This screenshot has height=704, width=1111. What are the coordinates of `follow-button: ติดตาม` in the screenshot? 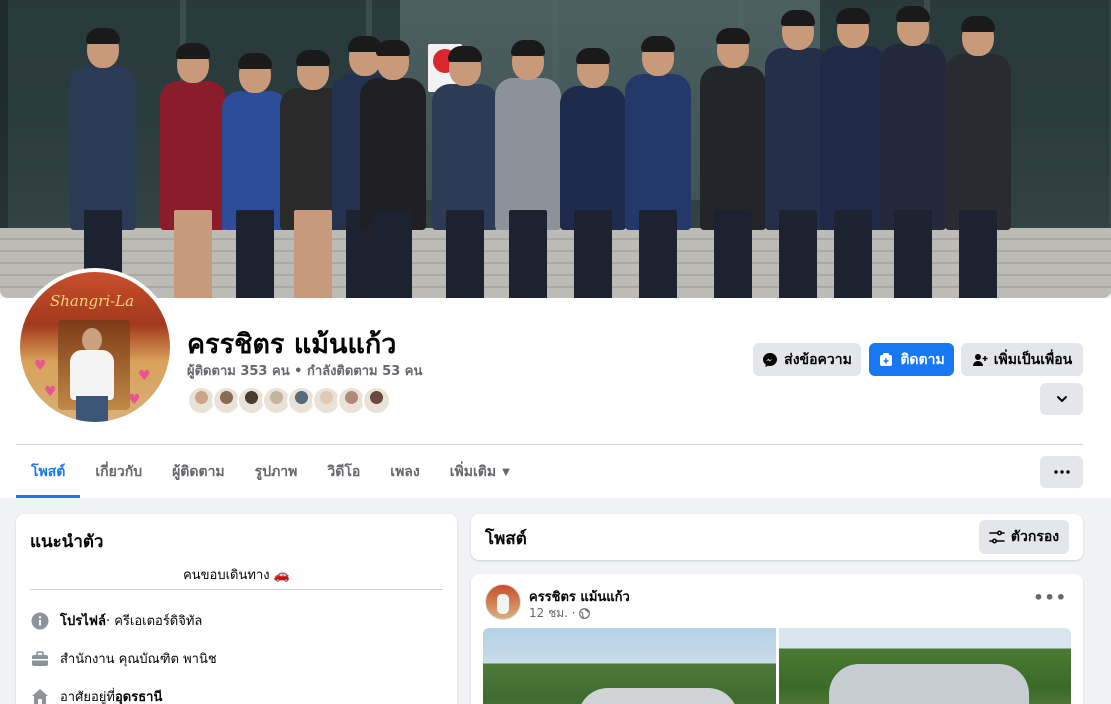 It's located at (911, 359).